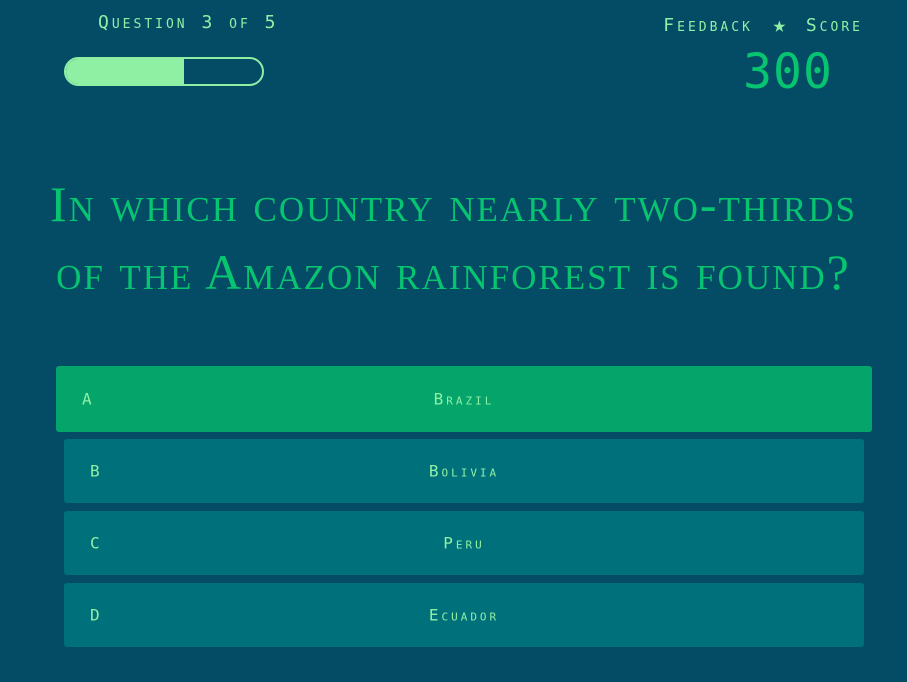  I want to click on answer-label: Brazil, so click(464, 399).